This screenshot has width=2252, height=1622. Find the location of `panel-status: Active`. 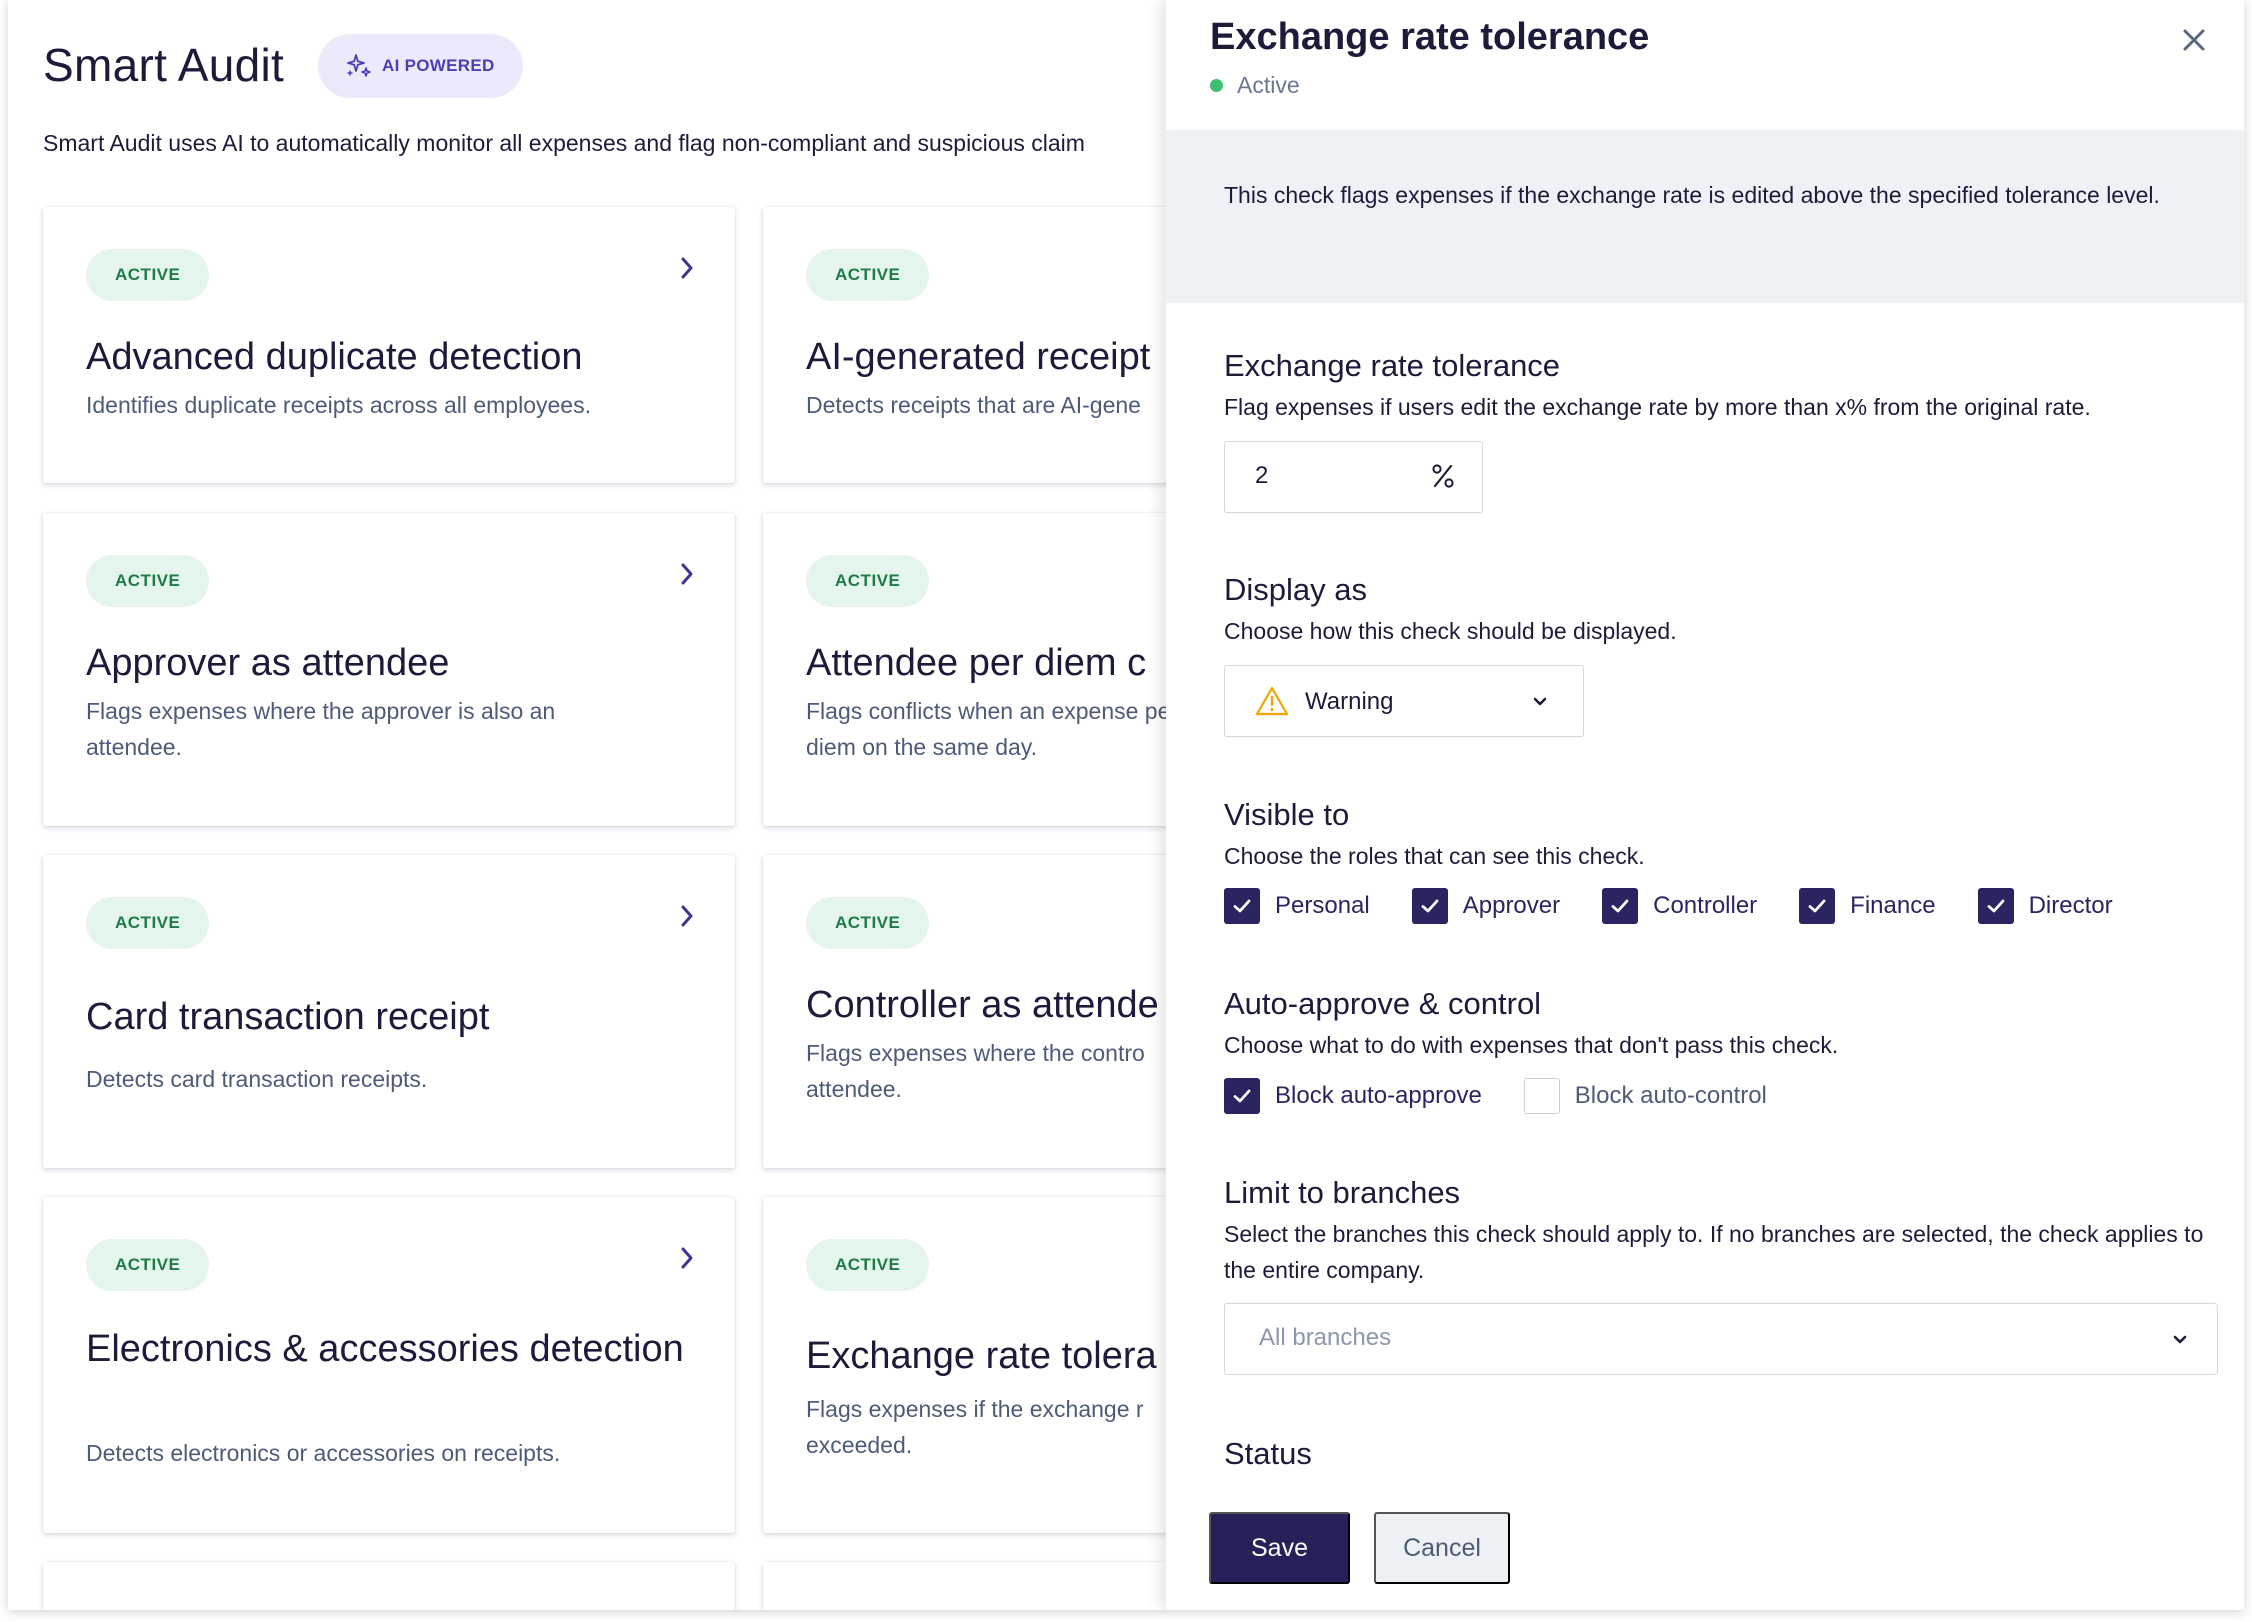

panel-status: Active is located at coordinates (1255, 85).